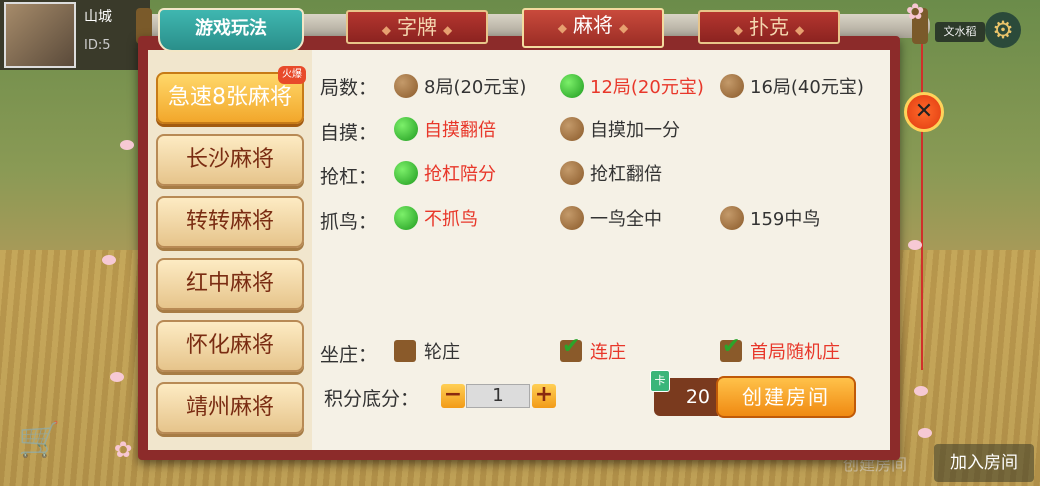 This screenshot has height=486, width=1040. Describe the element at coordinates (924, 112) in the screenshot. I see `close-icon: ✕` at that location.